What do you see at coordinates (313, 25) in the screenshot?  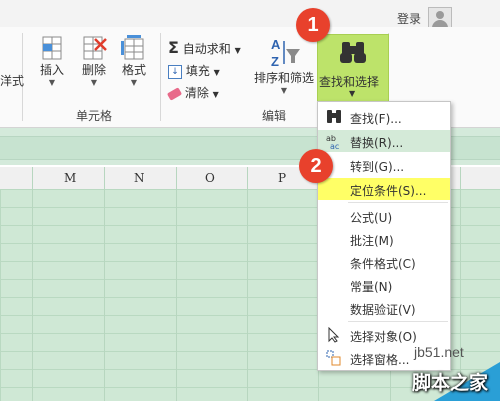 I see `step-1-badge: 1` at bounding box center [313, 25].